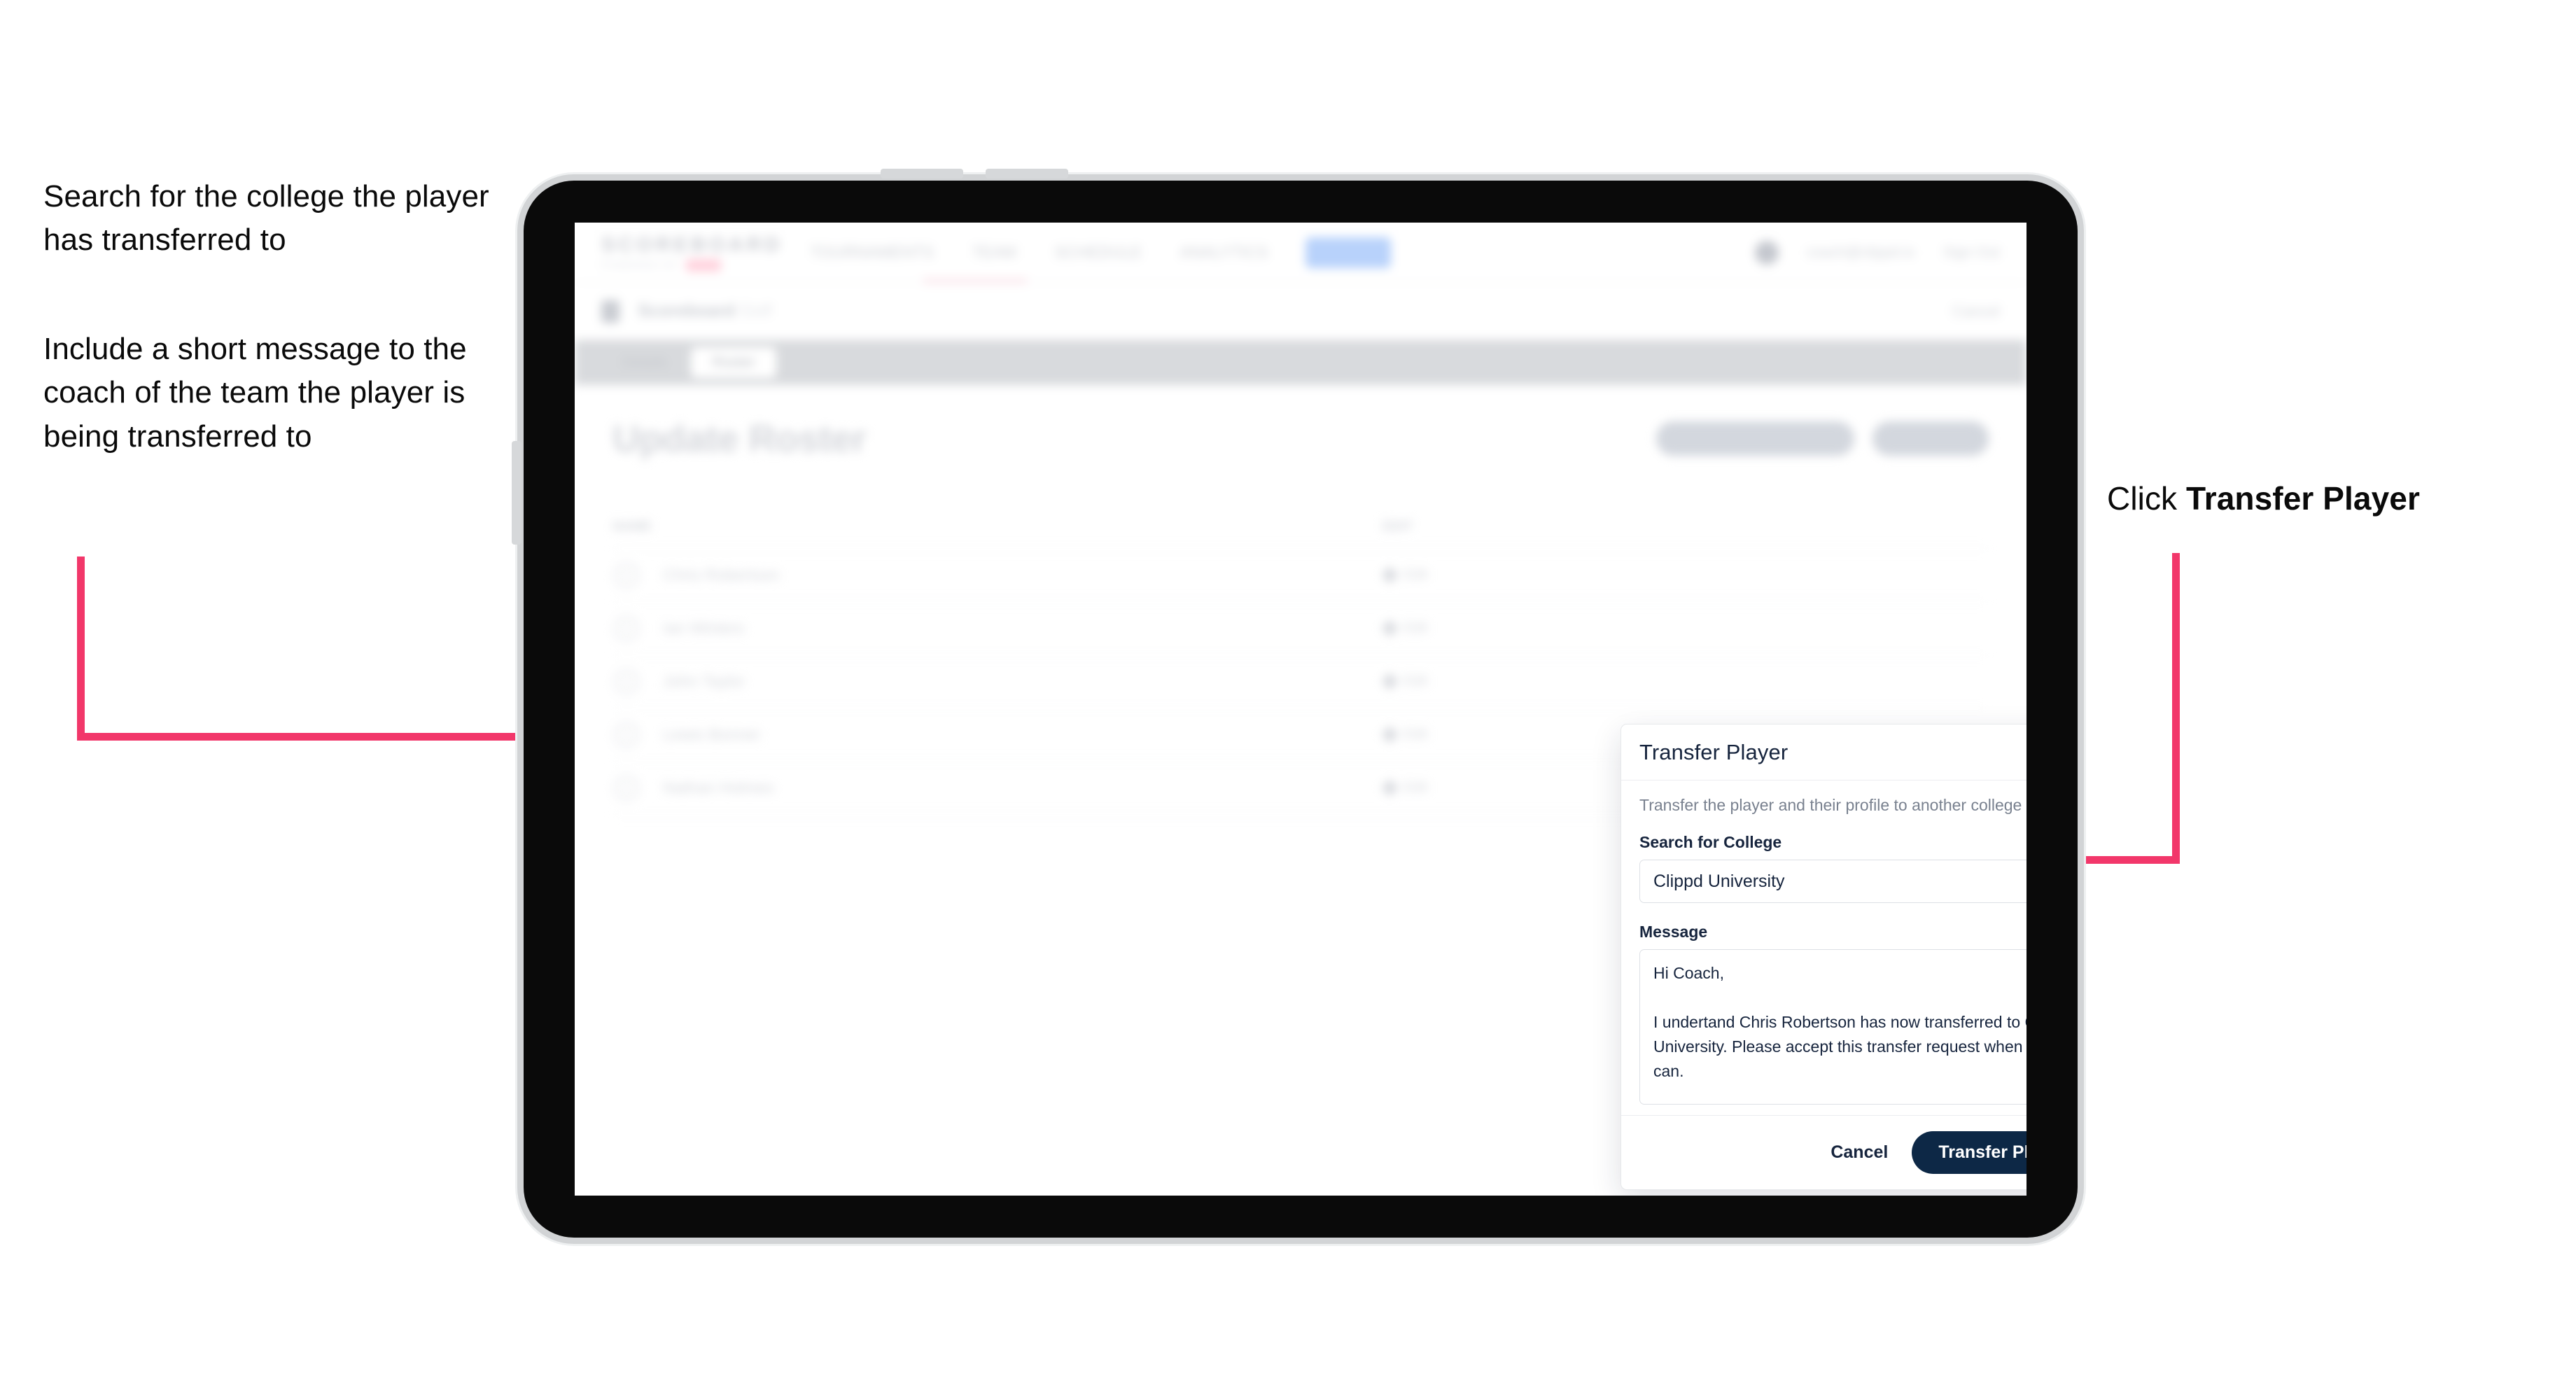 The width and height of the screenshot is (2576, 1386). What do you see at coordinates (644, 362) in the screenshot?
I see `tab-details: Details` at bounding box center [644, 362].